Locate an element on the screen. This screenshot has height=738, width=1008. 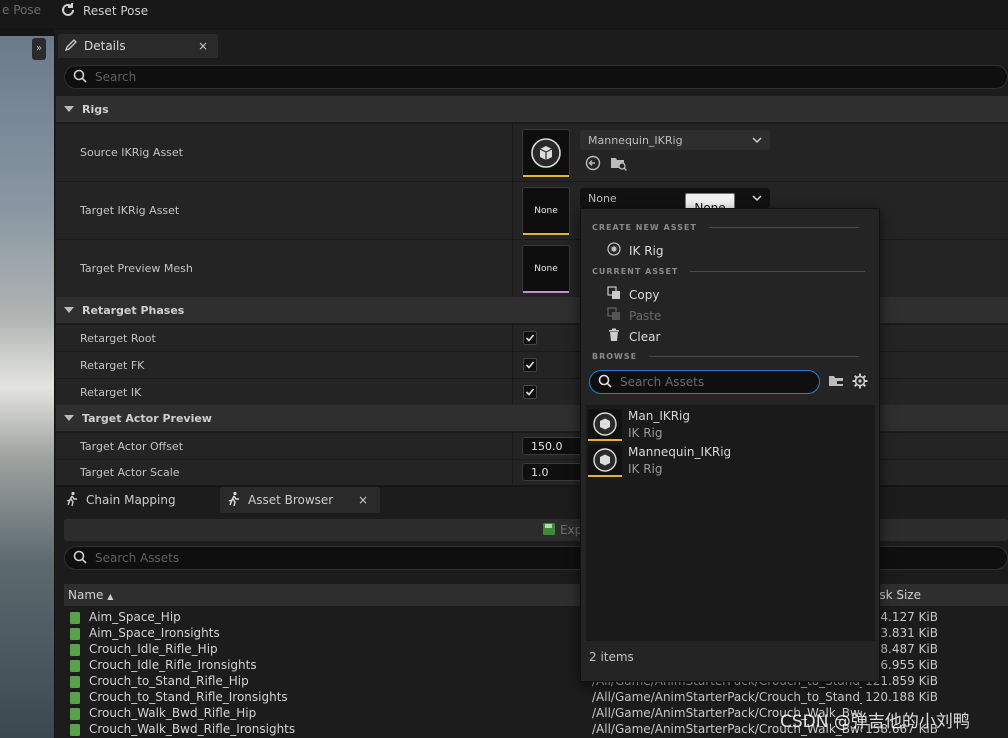
search-placeholder: Search is located at coordinates (116, 77).